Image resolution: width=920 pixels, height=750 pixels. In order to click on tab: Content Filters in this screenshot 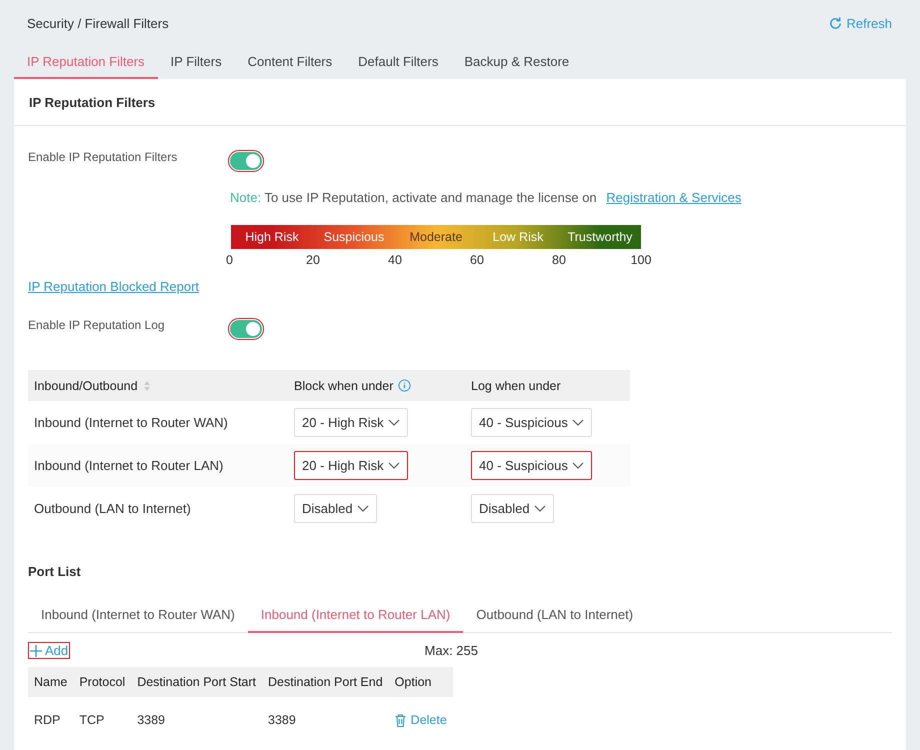, I will do `click(290, 62)`.